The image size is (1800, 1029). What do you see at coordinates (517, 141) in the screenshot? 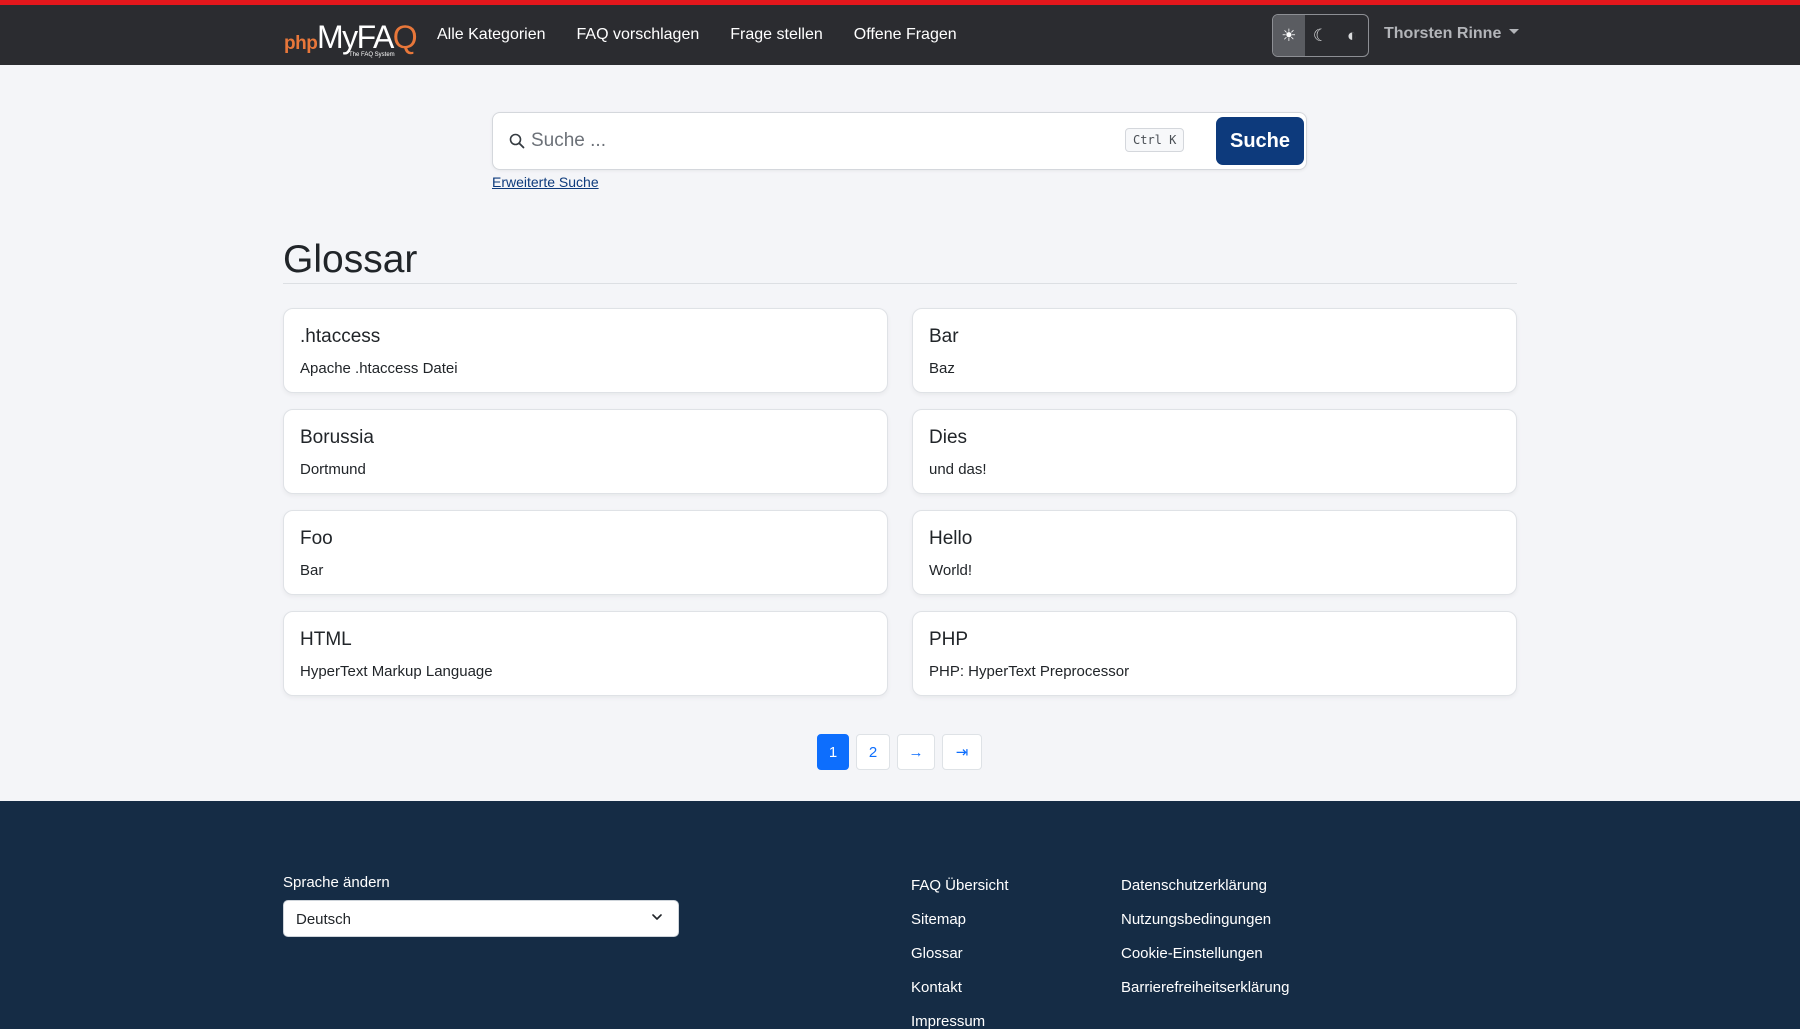
I see `search-icon` at bounding box center [517, 141].